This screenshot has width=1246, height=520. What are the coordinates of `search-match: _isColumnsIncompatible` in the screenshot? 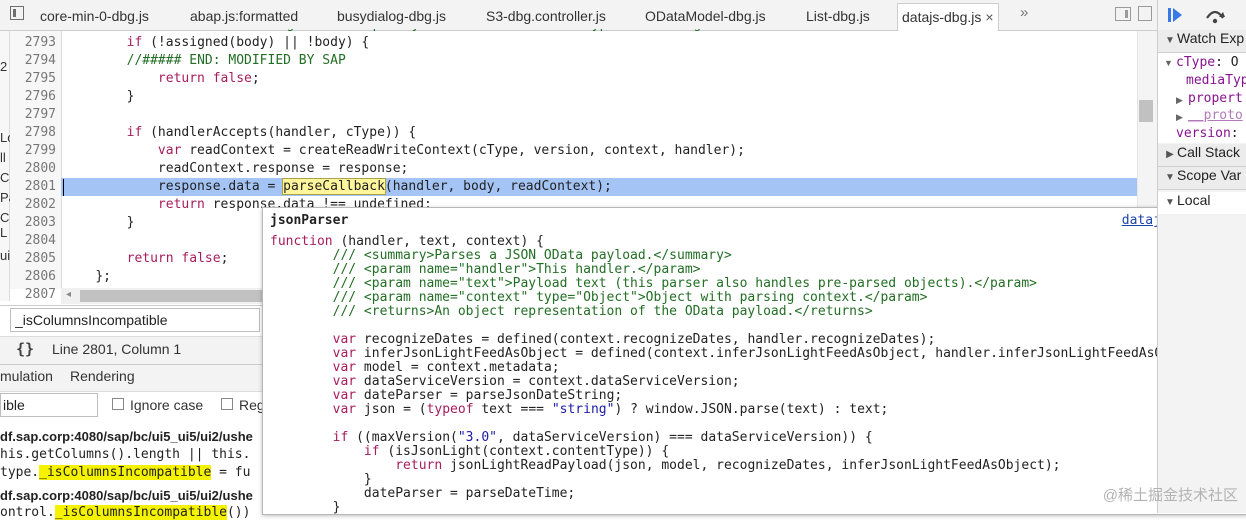 It's located at (125, 472).